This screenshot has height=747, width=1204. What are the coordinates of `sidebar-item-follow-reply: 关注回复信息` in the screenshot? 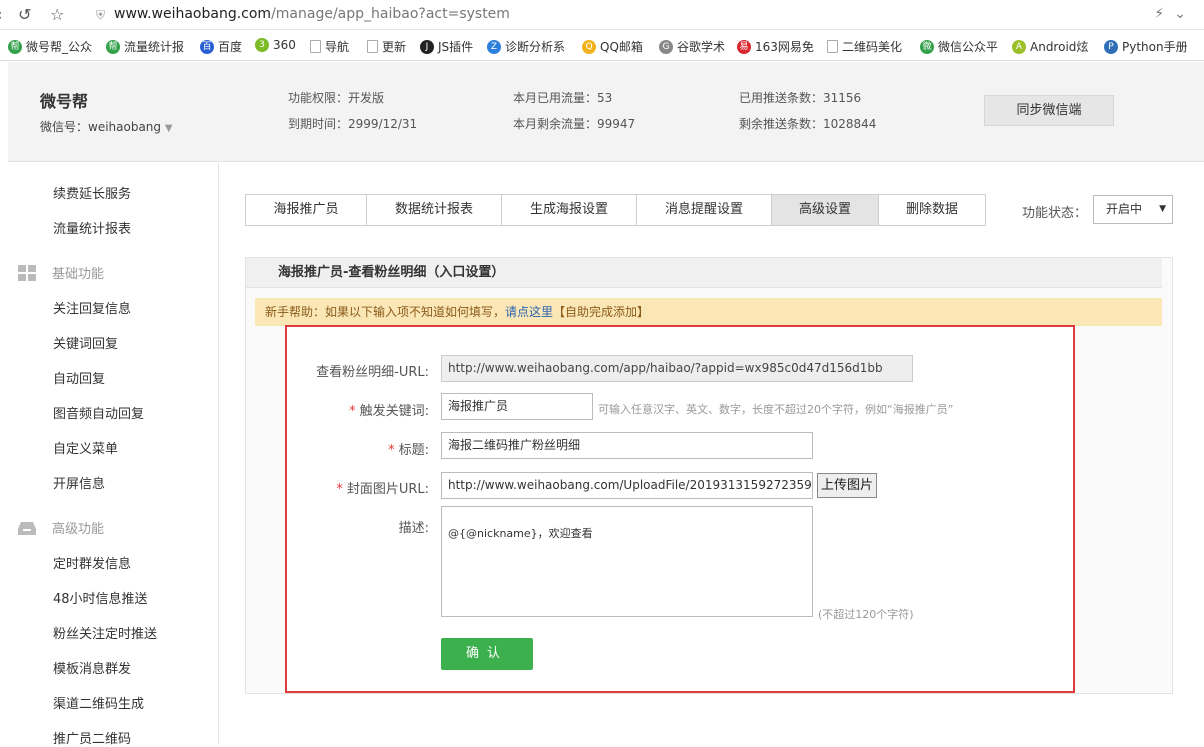 It's located at (92, 307).